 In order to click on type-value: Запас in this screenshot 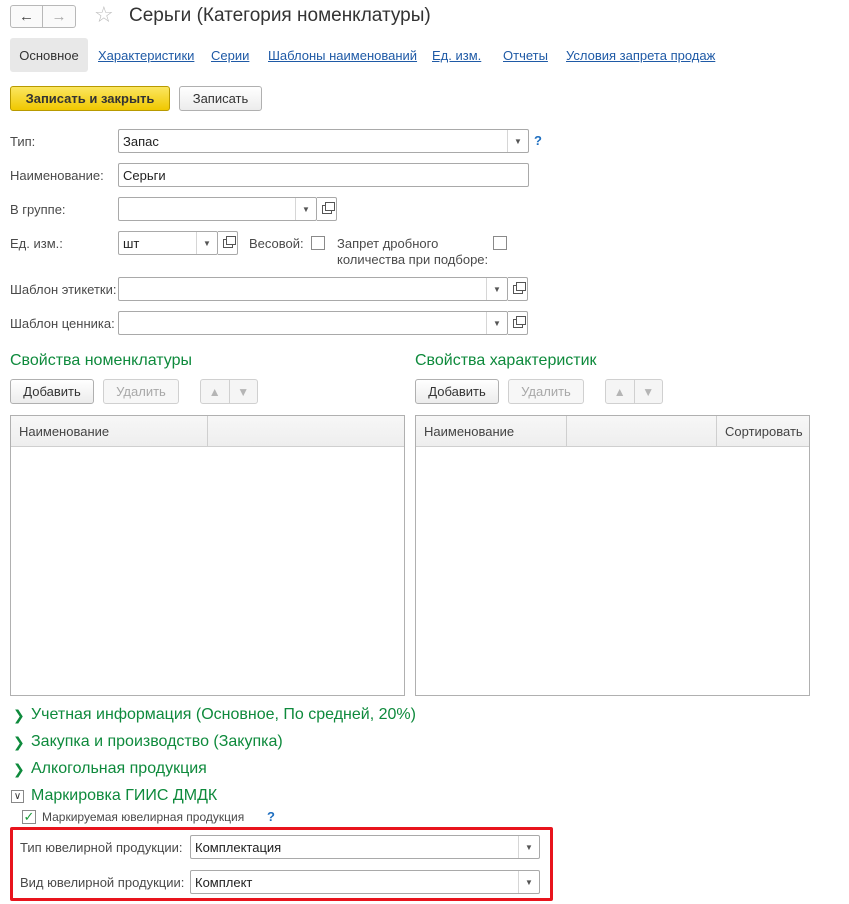, I will do `click(141, 141)`.